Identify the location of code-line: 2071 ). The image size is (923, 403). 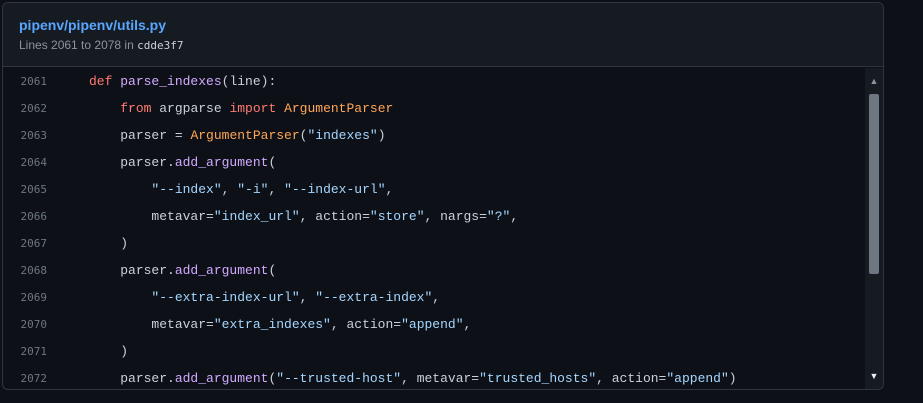
(434, 351).